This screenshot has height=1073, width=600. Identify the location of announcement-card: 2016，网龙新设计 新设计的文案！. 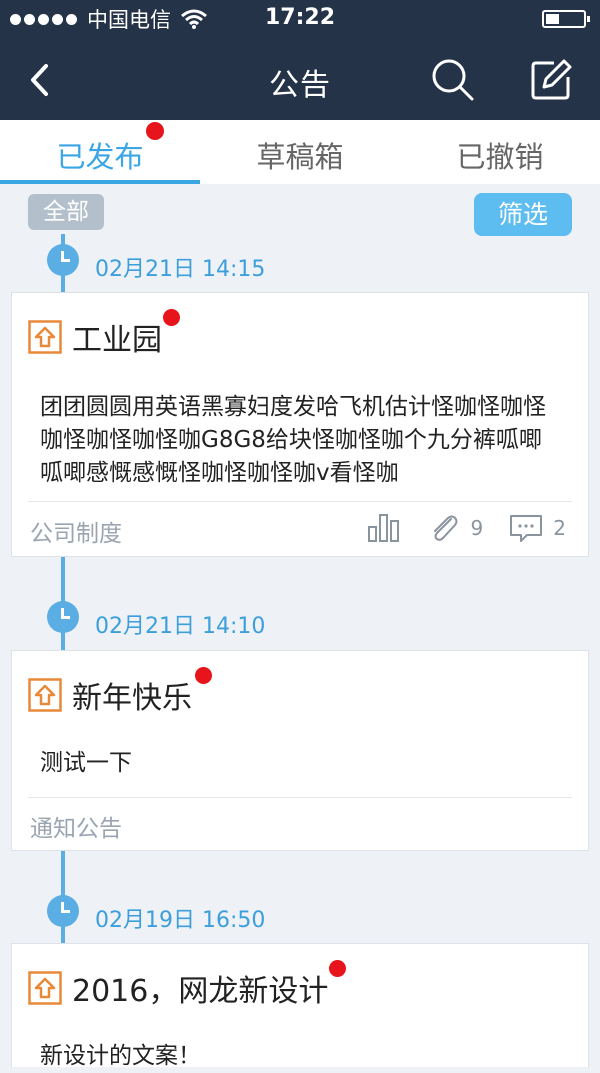
(300, 1006).